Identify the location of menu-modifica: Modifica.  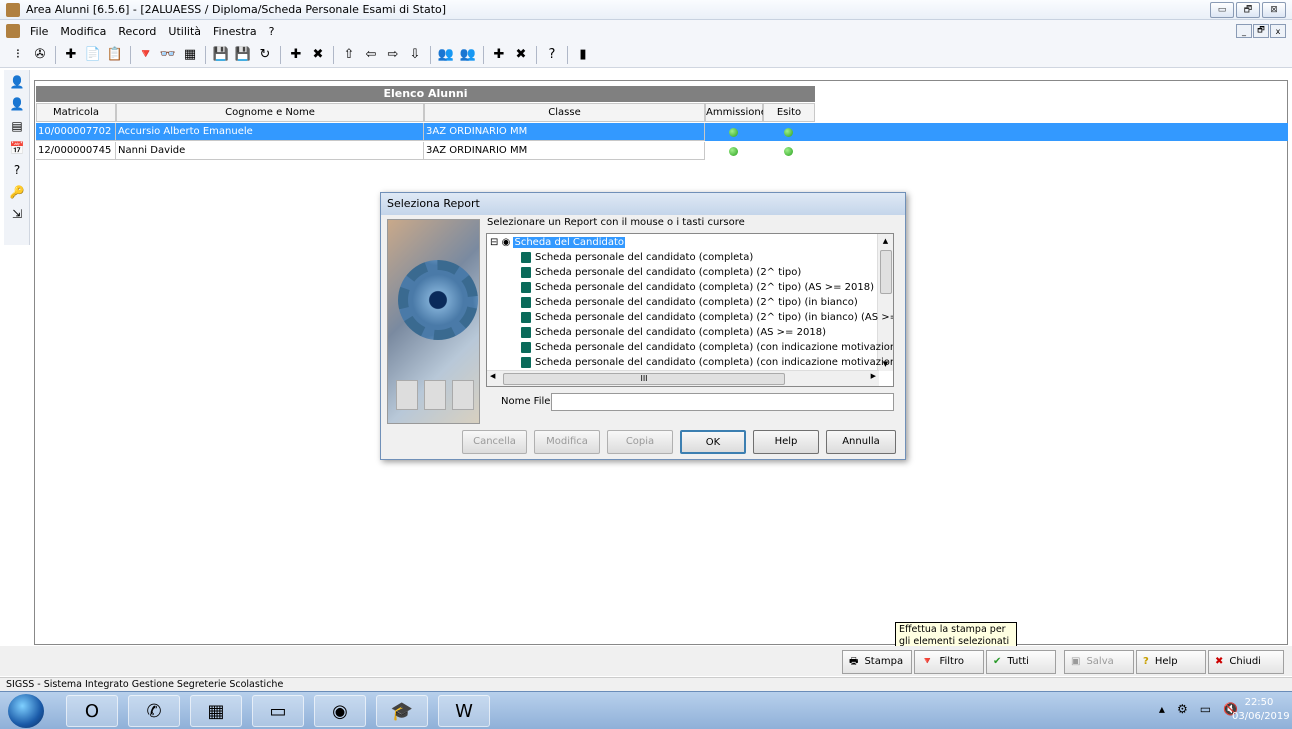
(83, 31).